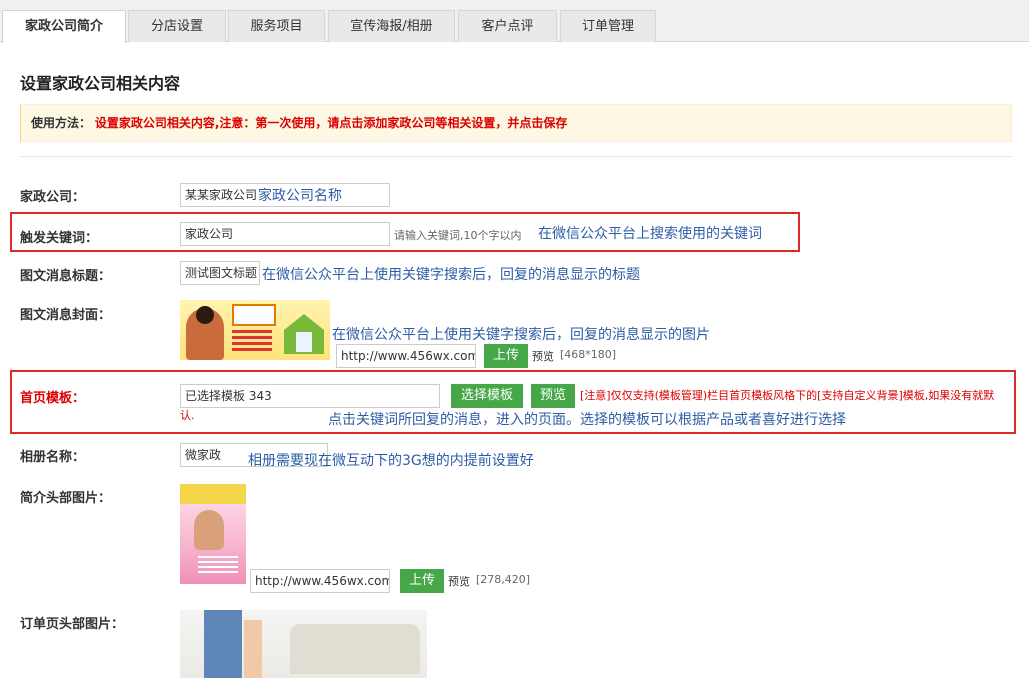 The width and height of the screenshot is (1029, 678). What do you see at coordinates (543, 356) in the screenshot?
I see `cover-preview-link: 预览` at bounding box center [543, 356].